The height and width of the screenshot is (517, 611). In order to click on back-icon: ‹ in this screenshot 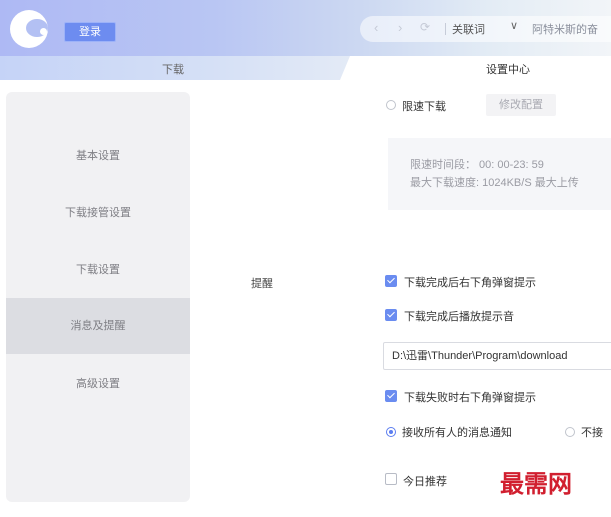, I will do `click(376, 27)`.